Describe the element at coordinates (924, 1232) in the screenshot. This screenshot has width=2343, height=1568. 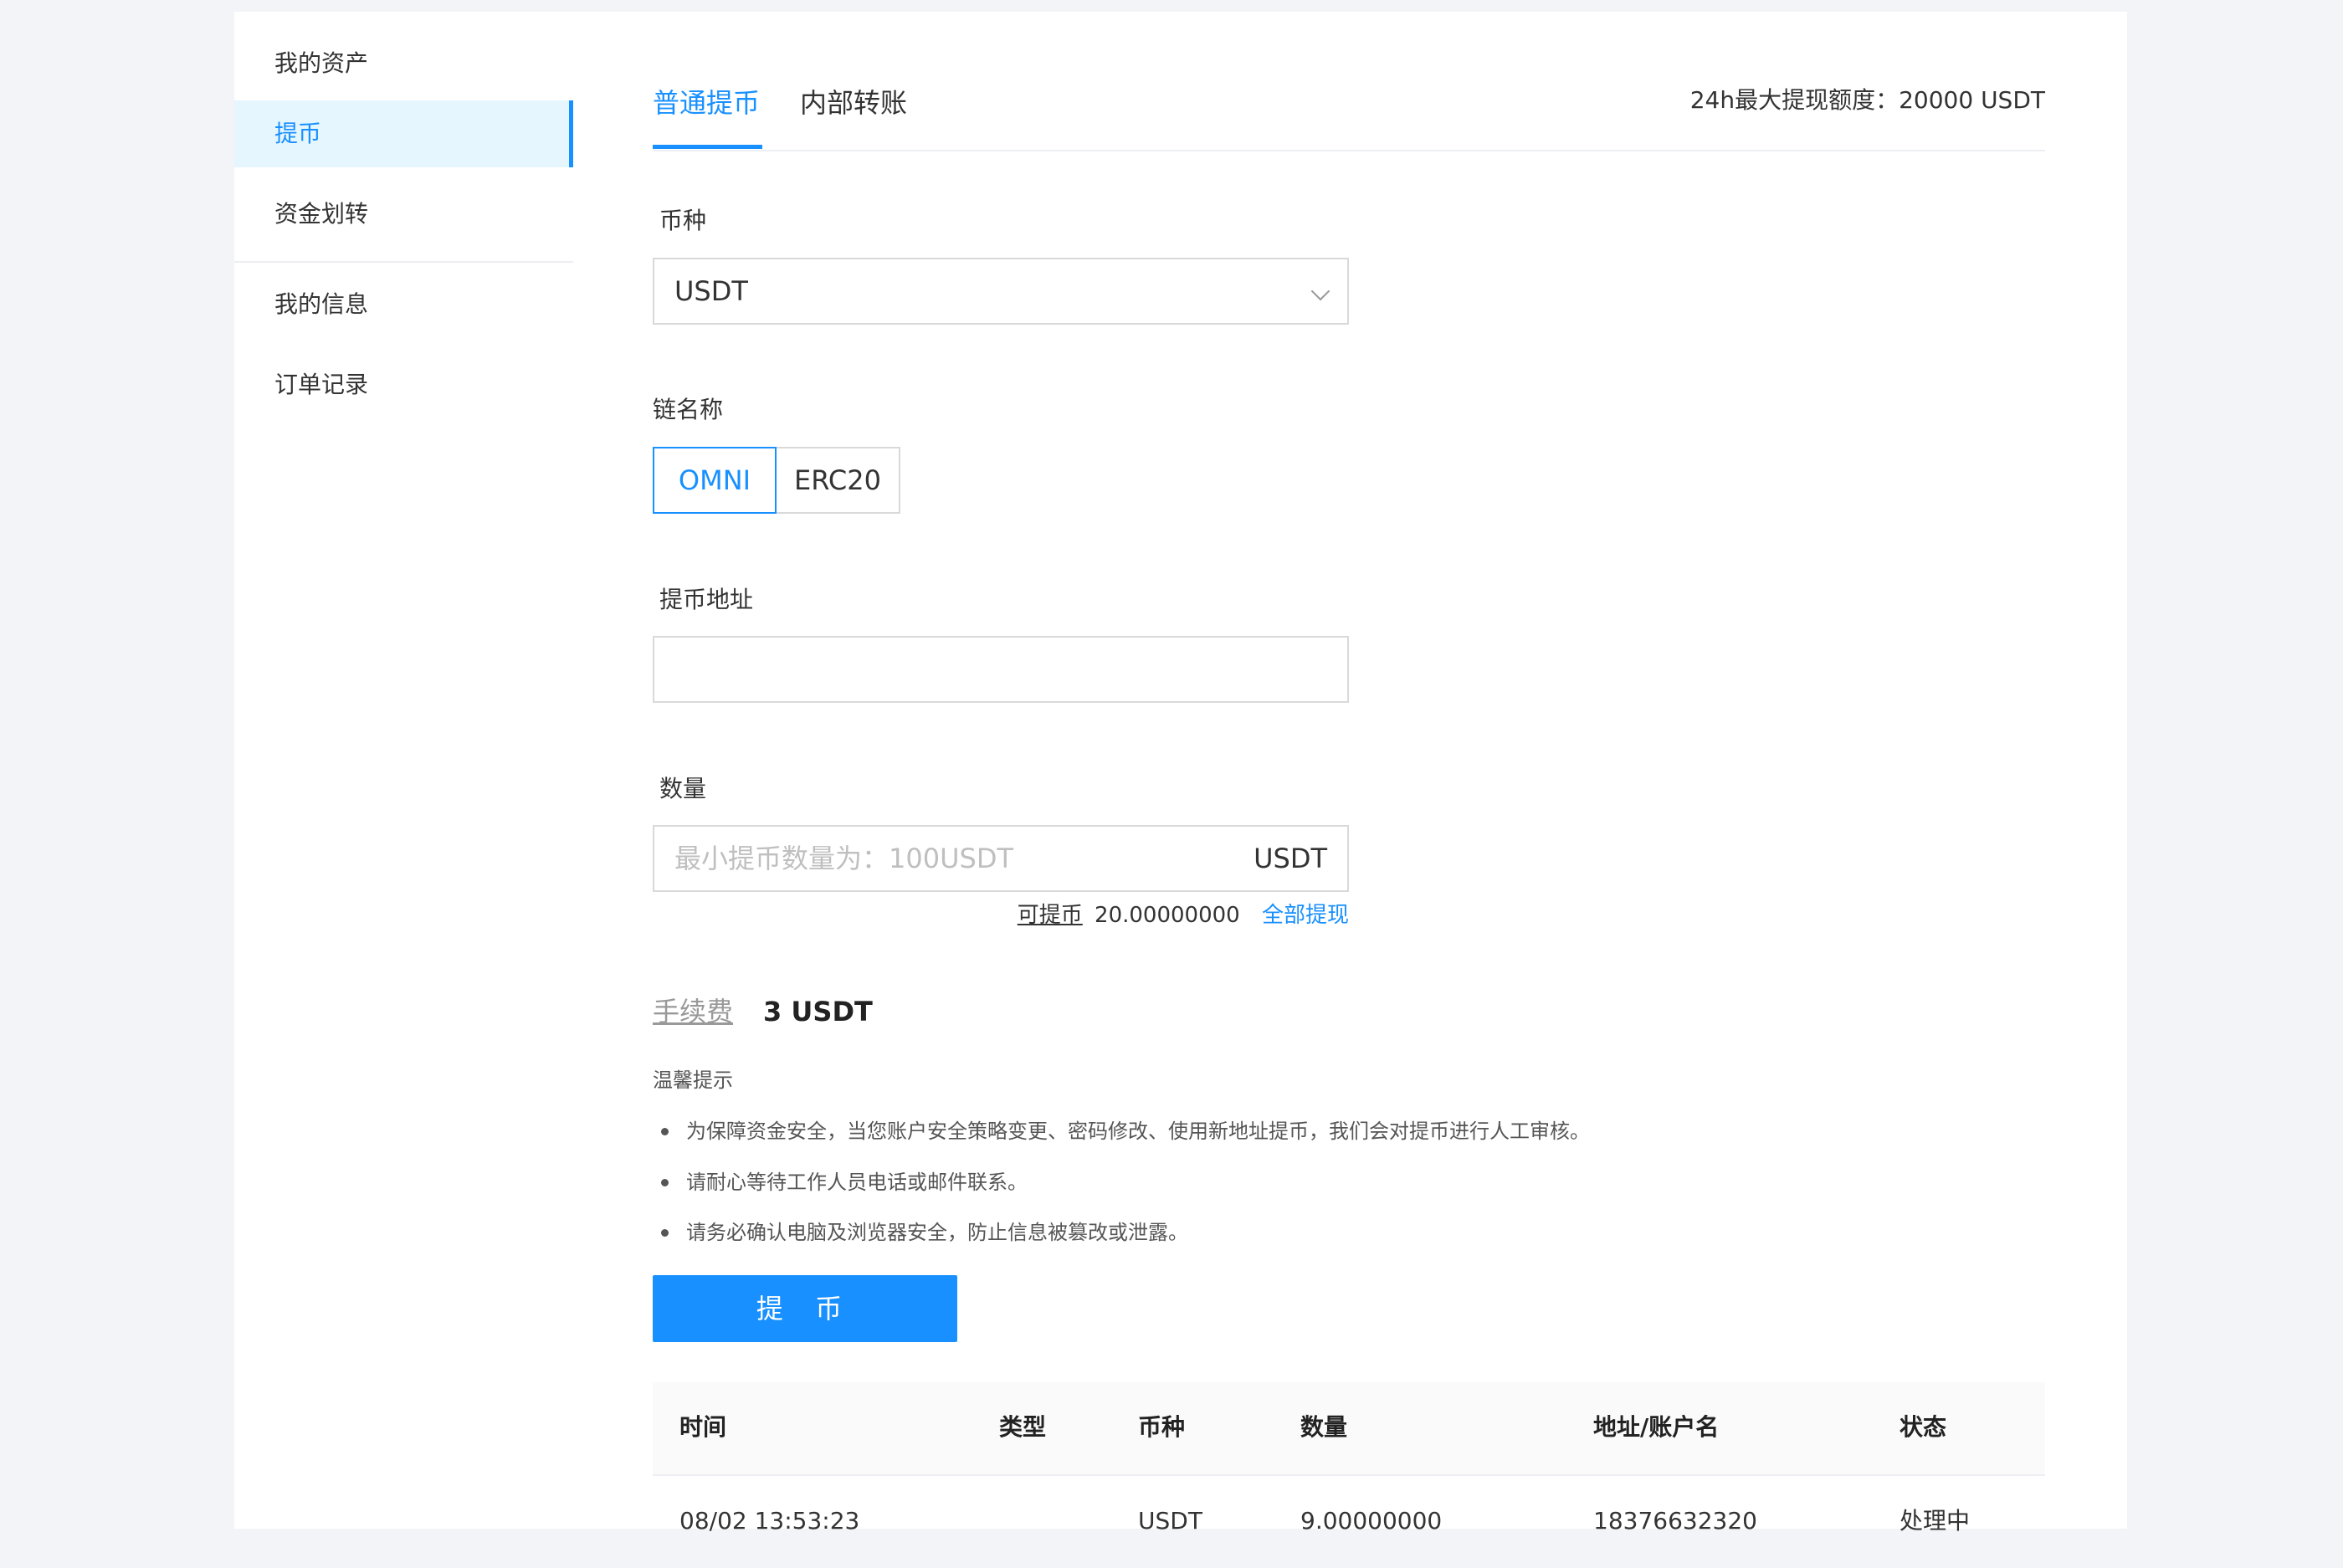
I see `tip-item: 请务必确认电脑及浏览器安全，防止信息被篡改或泄露。` at that location.